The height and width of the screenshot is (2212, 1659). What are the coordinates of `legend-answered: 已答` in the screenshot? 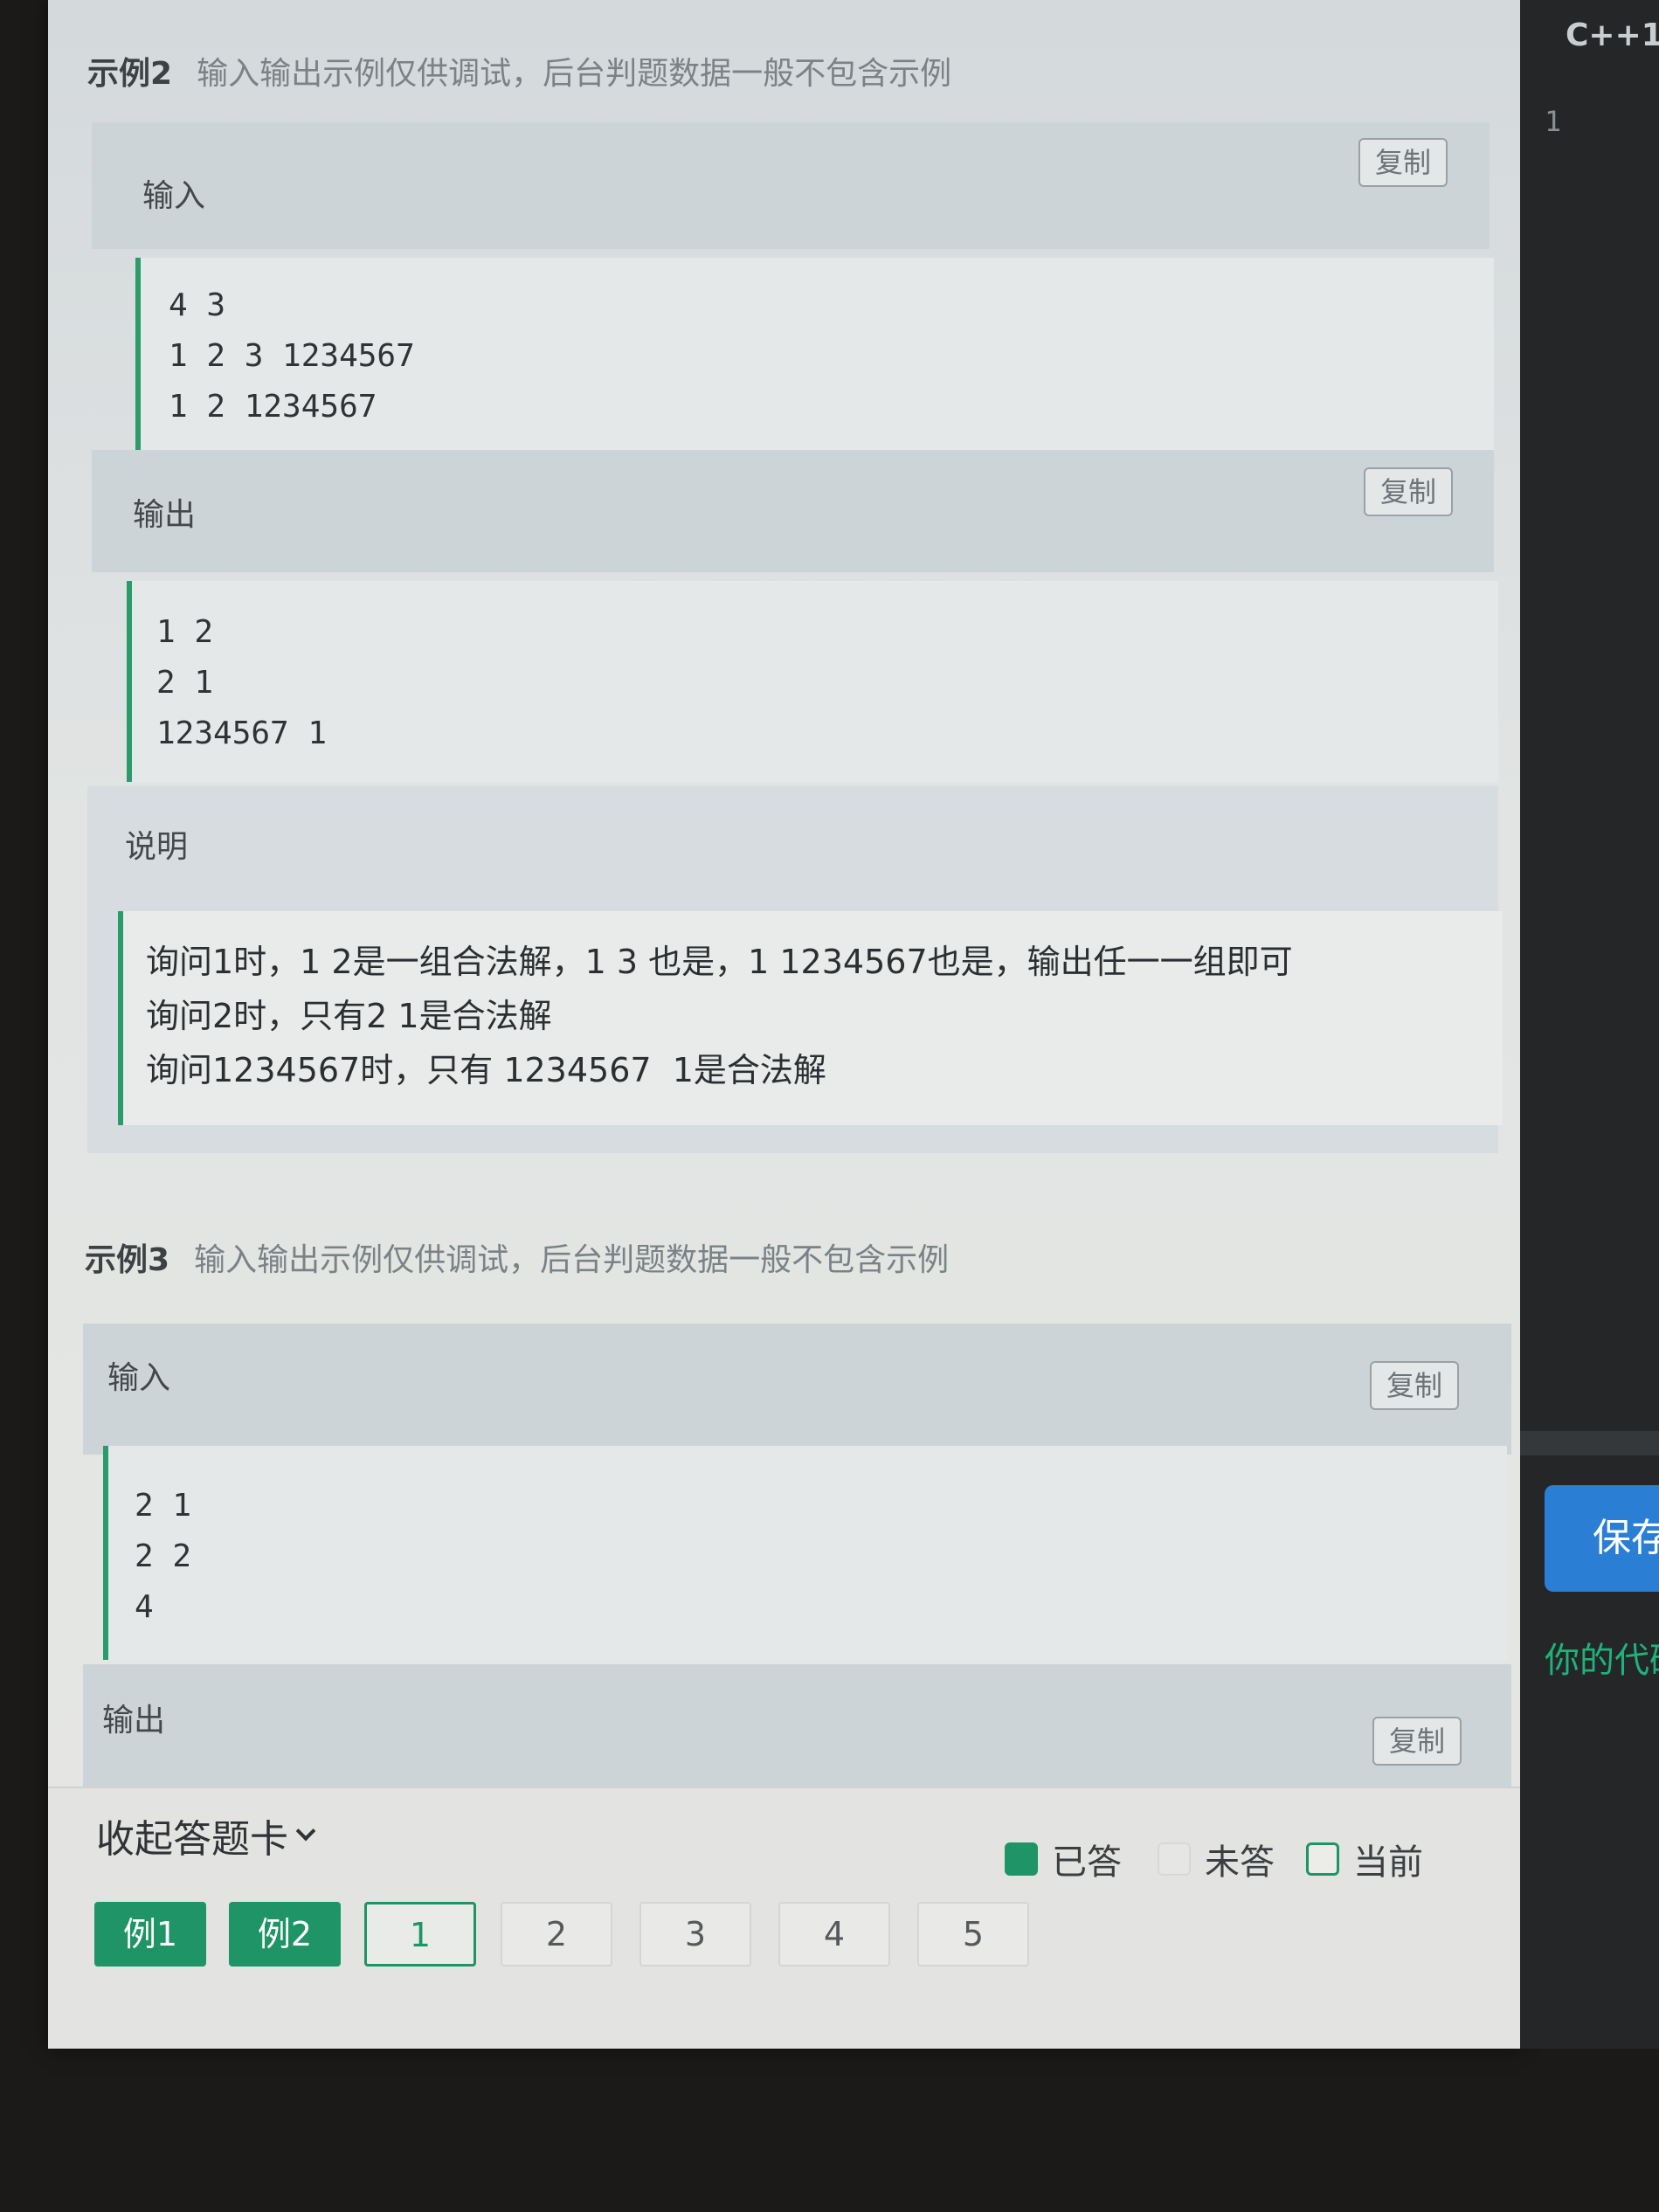 It's located at (1063, 1859).